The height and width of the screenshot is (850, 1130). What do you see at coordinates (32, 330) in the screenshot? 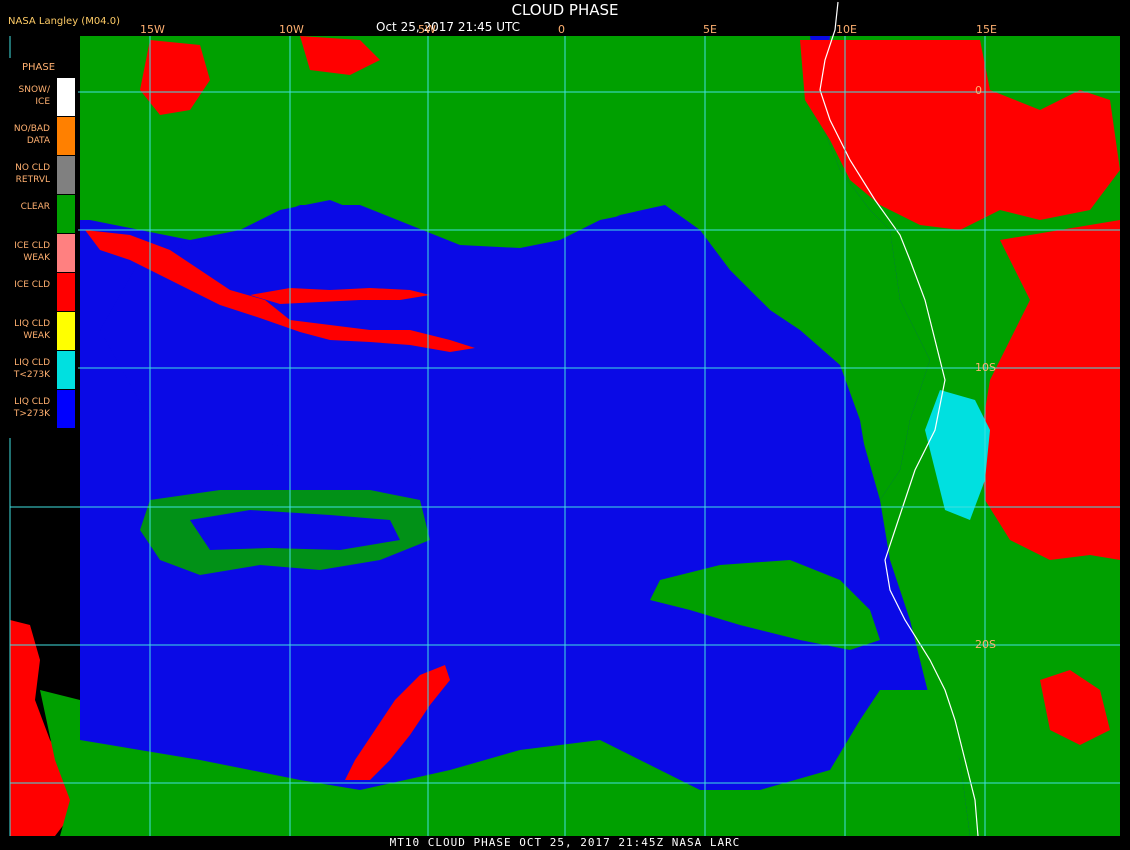
I see `legend-item-label: LIQ CLD WEAK` at bounding box center [32, 330].